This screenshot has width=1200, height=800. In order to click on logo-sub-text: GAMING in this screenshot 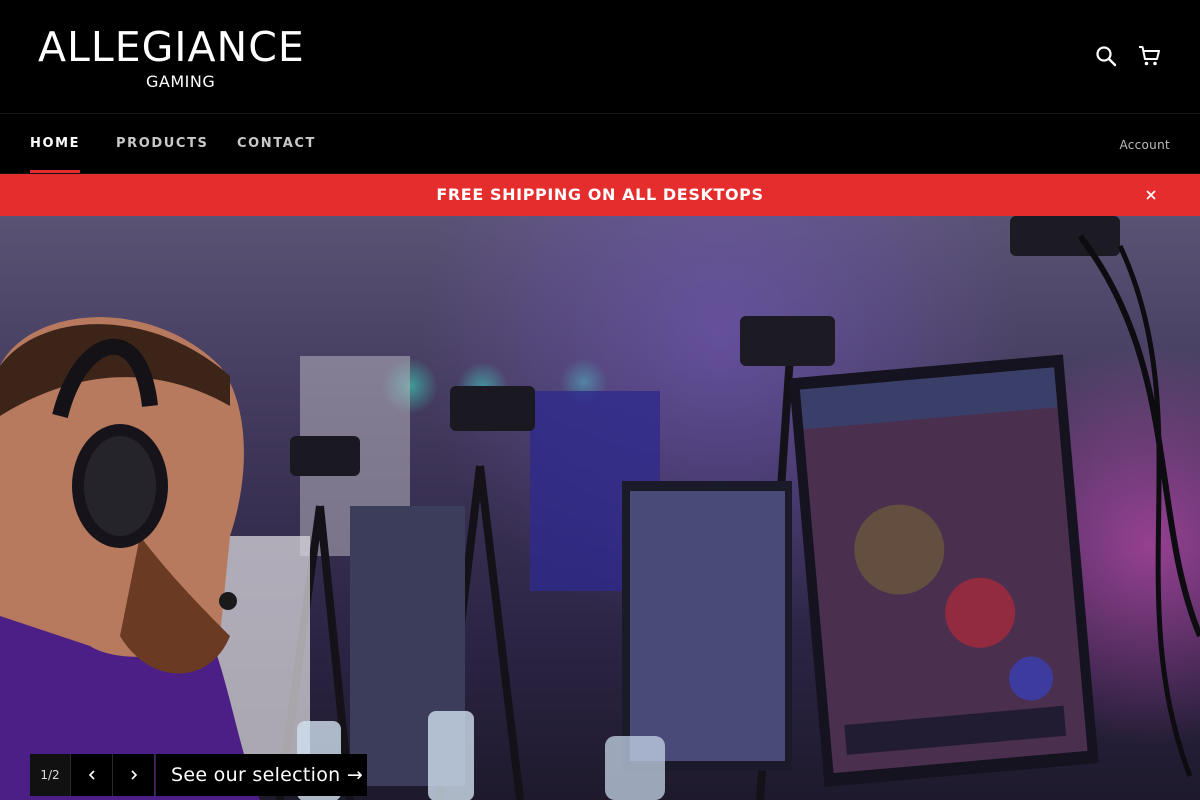, I will do `click(181, 81)`.